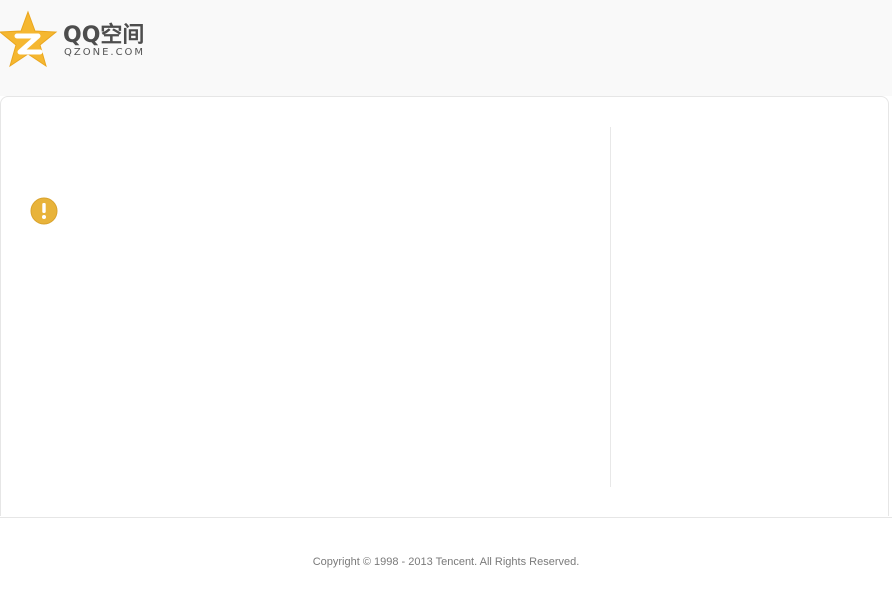 This screenshot has width=892, height=602. Describe the element at coordinates (610, 307) in the screenshot. I see `column-divider` at that location.